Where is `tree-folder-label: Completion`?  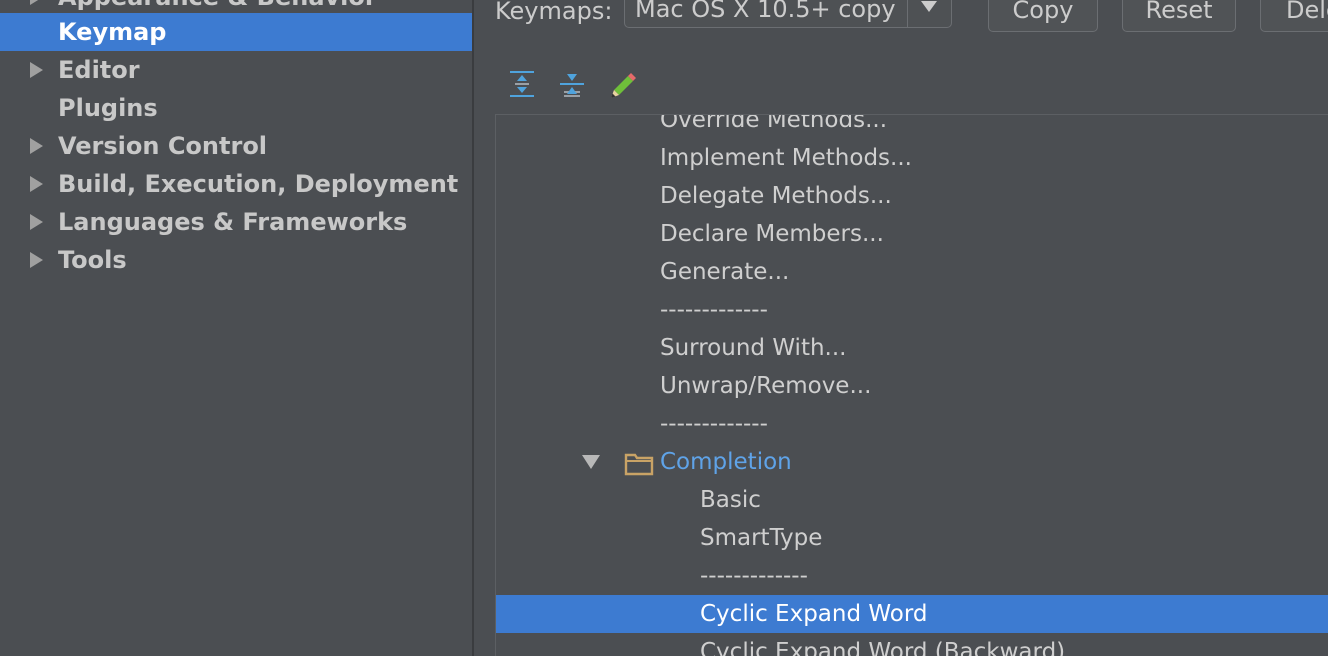
tree-folder-label: Completion is located at coordinates (726, 462).